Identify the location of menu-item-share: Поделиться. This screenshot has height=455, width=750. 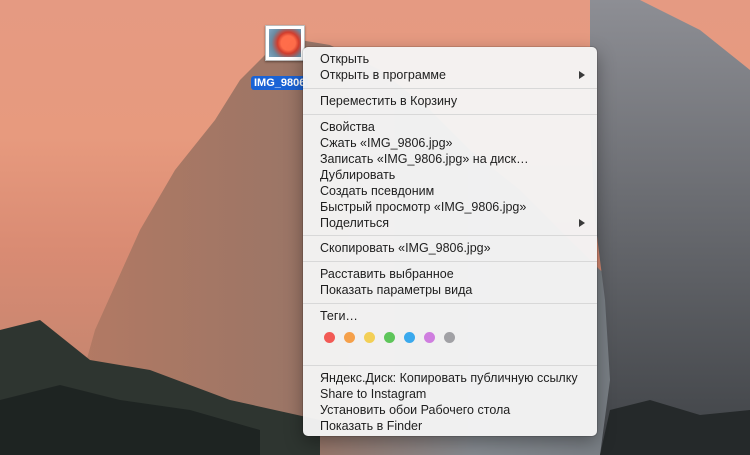
(354, 223).